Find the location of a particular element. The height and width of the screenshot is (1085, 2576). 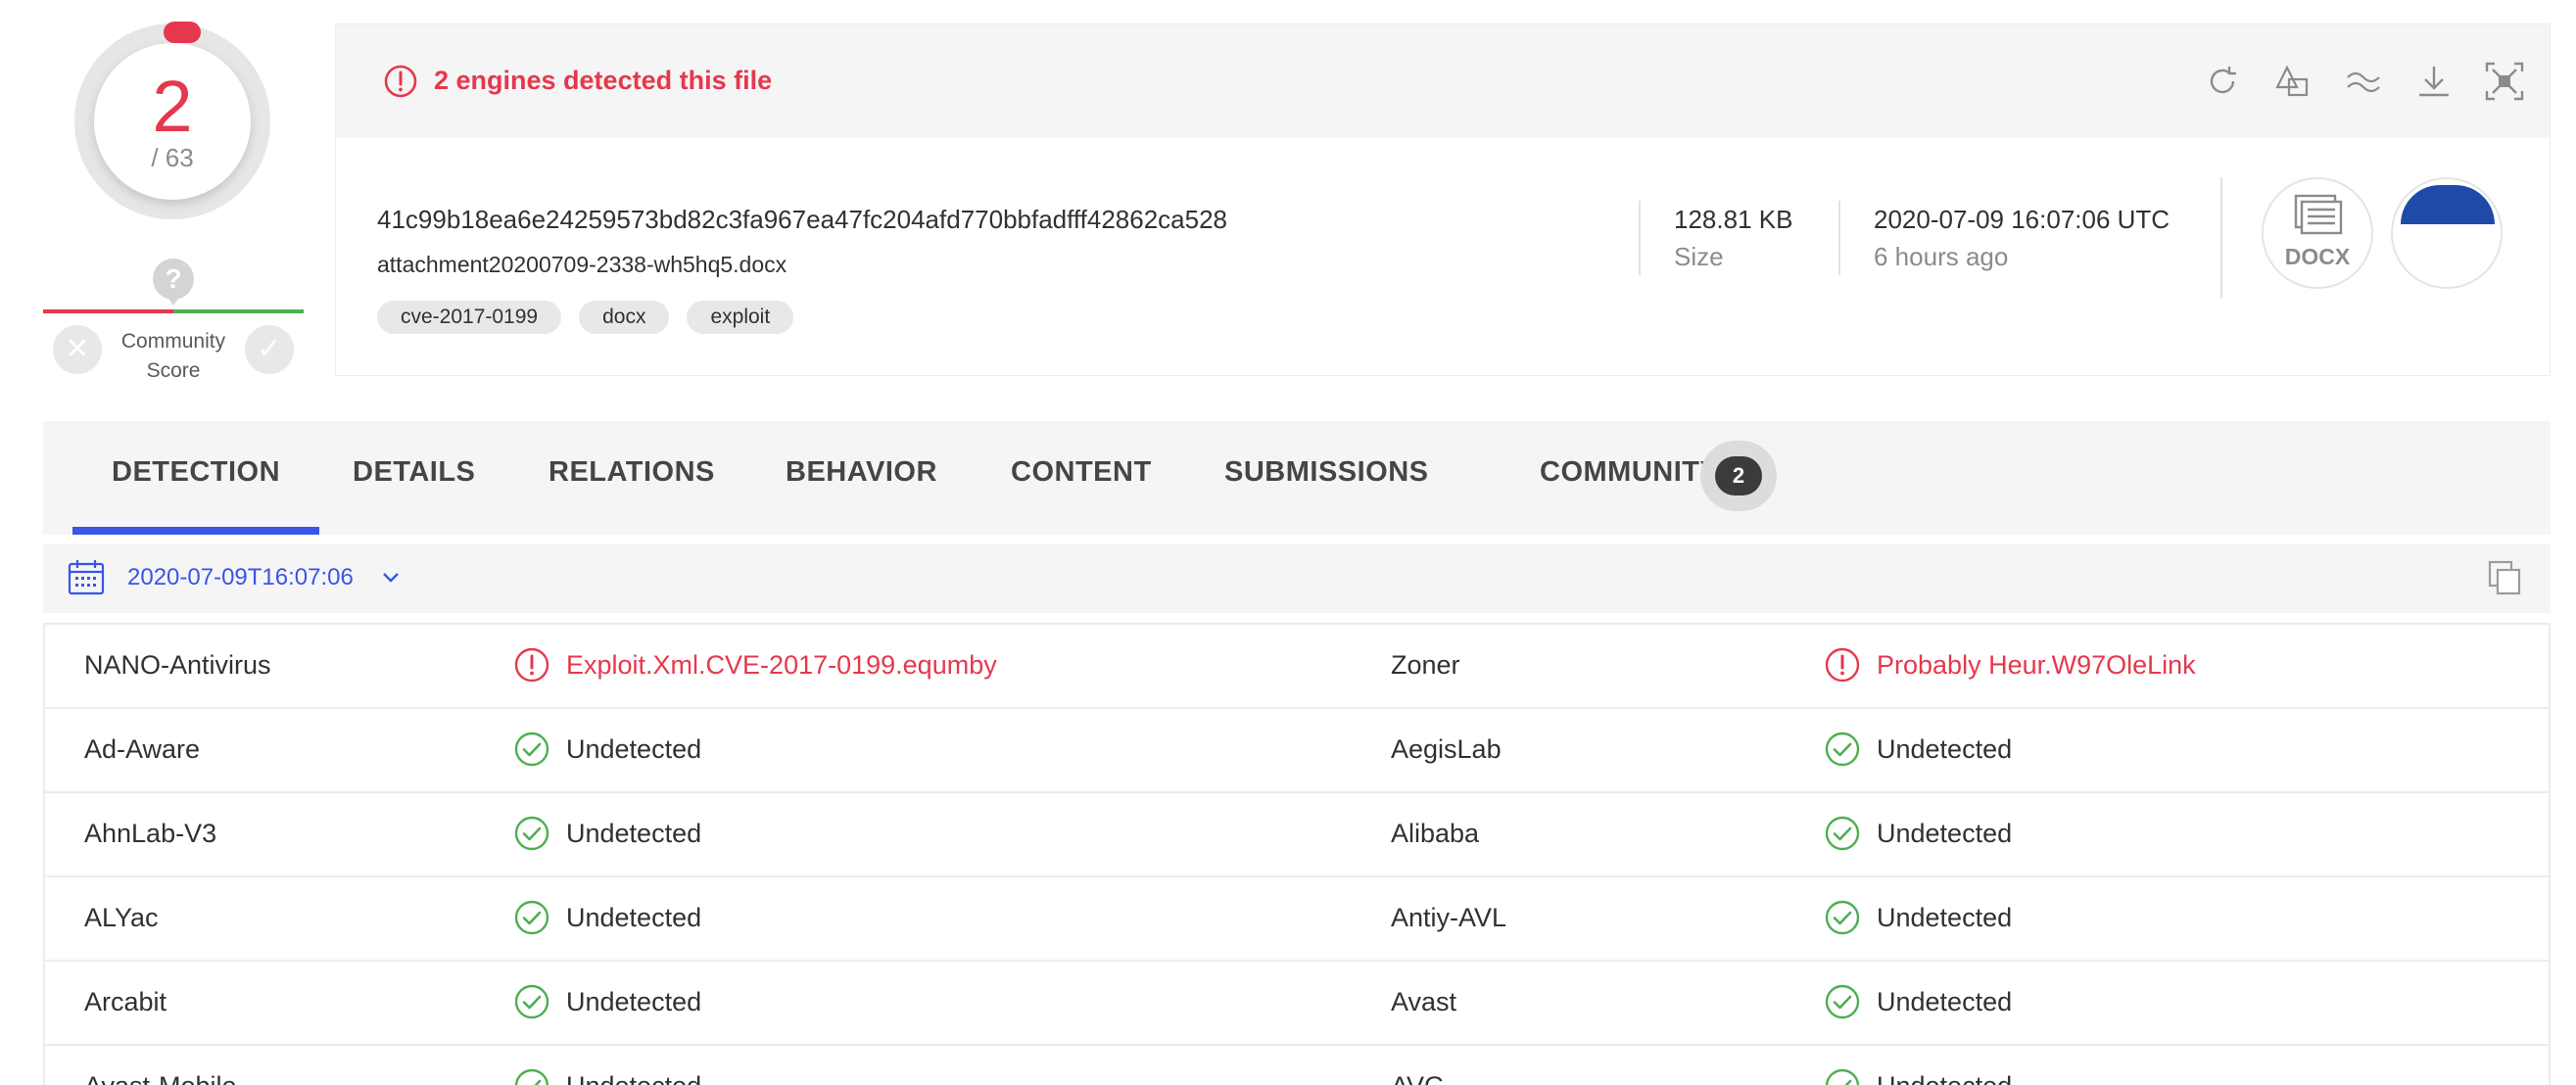

copy-icon is located at coordinates (2505, 577).